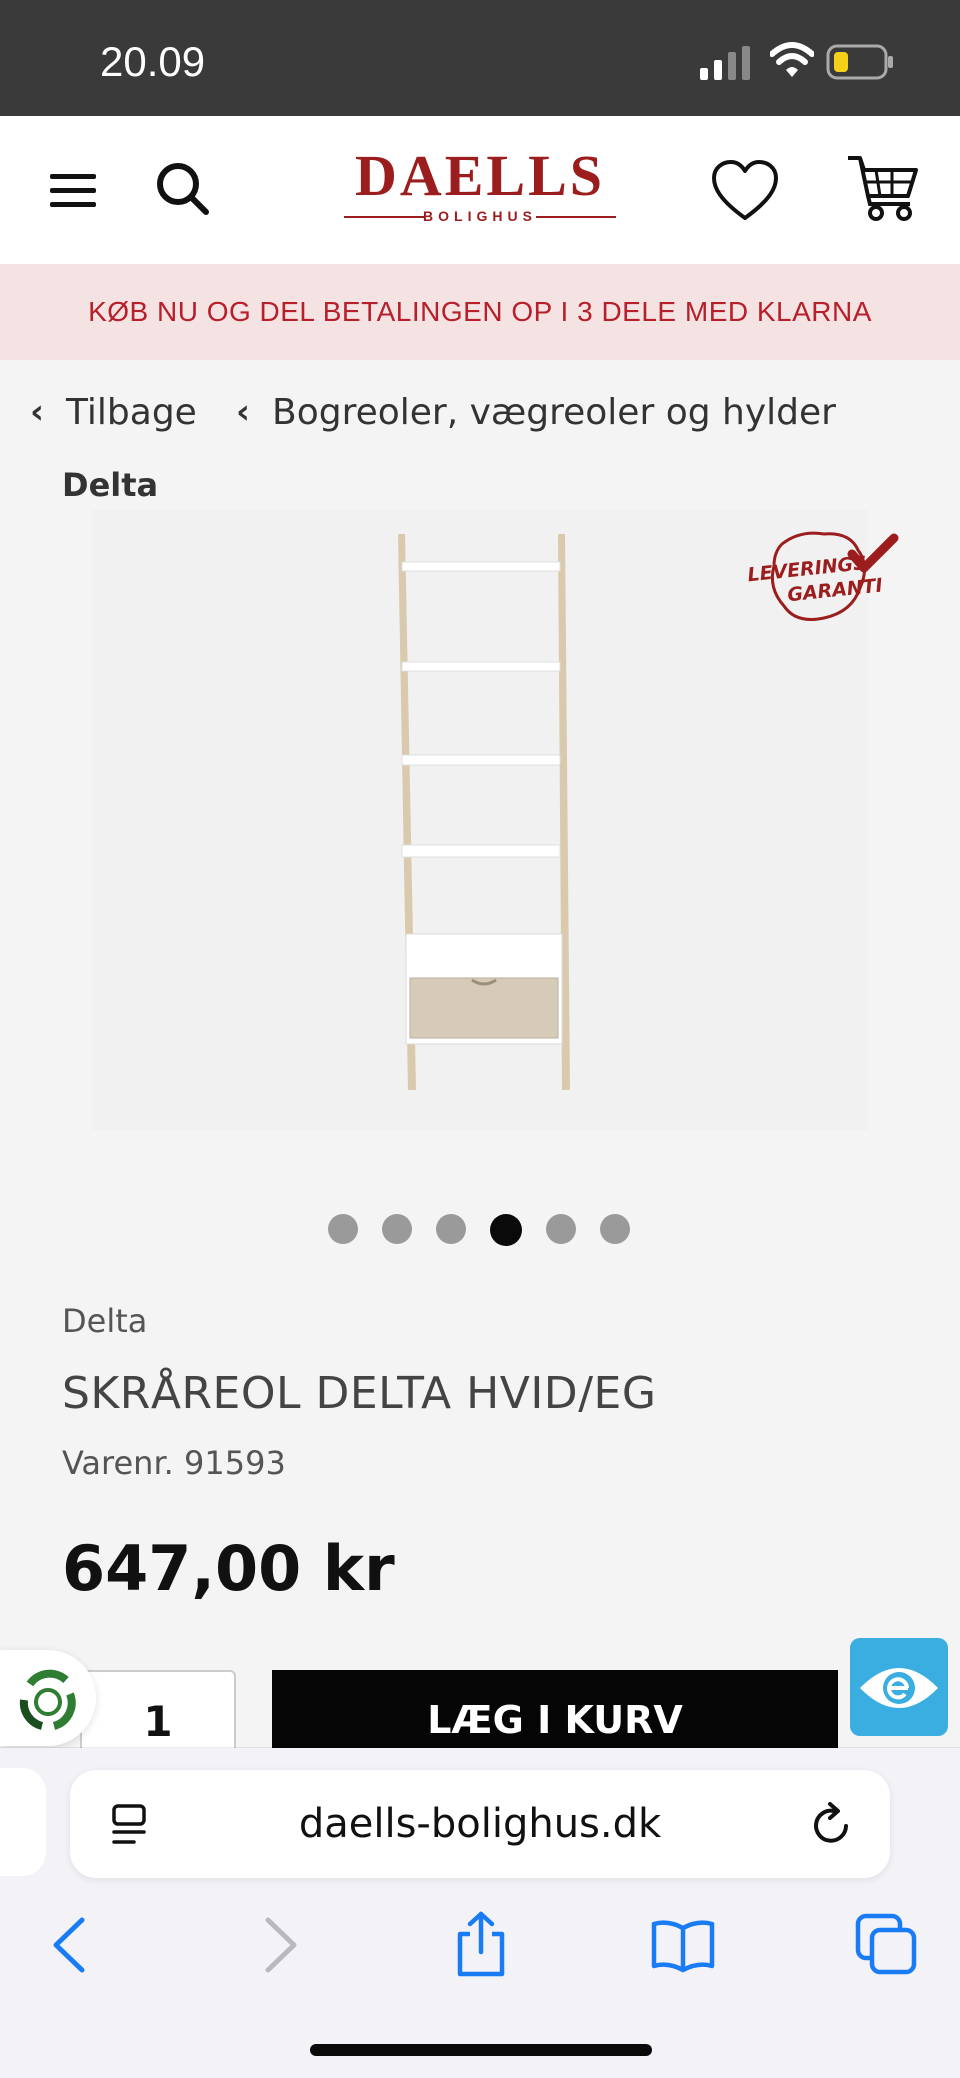 The width and height of the screenshot is (960, 2078). Describe the element at coordinates (479, 1231) in the screenshot. I see `image-carousel-dots` at that location.